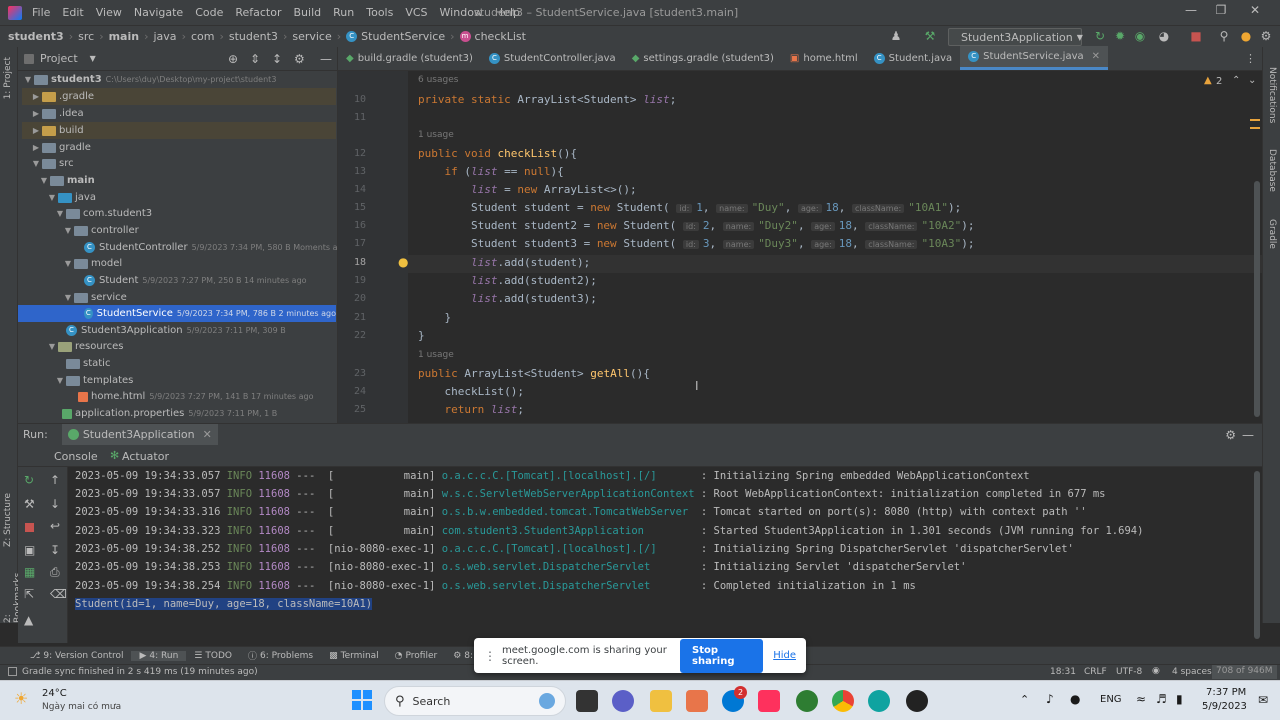 This screenshot has height=720, width=1280. What do you see at coordinates (1272, 95) in the screenshot?
I see `notifications-tool-label: Notifications` at bounding box center [1272, 95].